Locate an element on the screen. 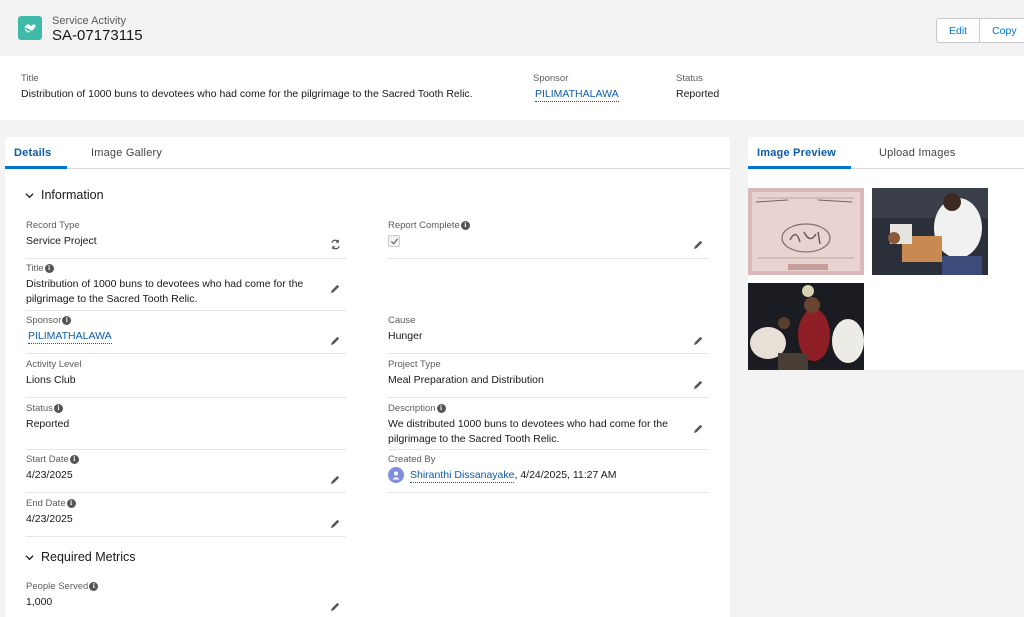  highlight-sponsor: Sponsor PILIMATHALAWA is located at coordinates (576, 87).